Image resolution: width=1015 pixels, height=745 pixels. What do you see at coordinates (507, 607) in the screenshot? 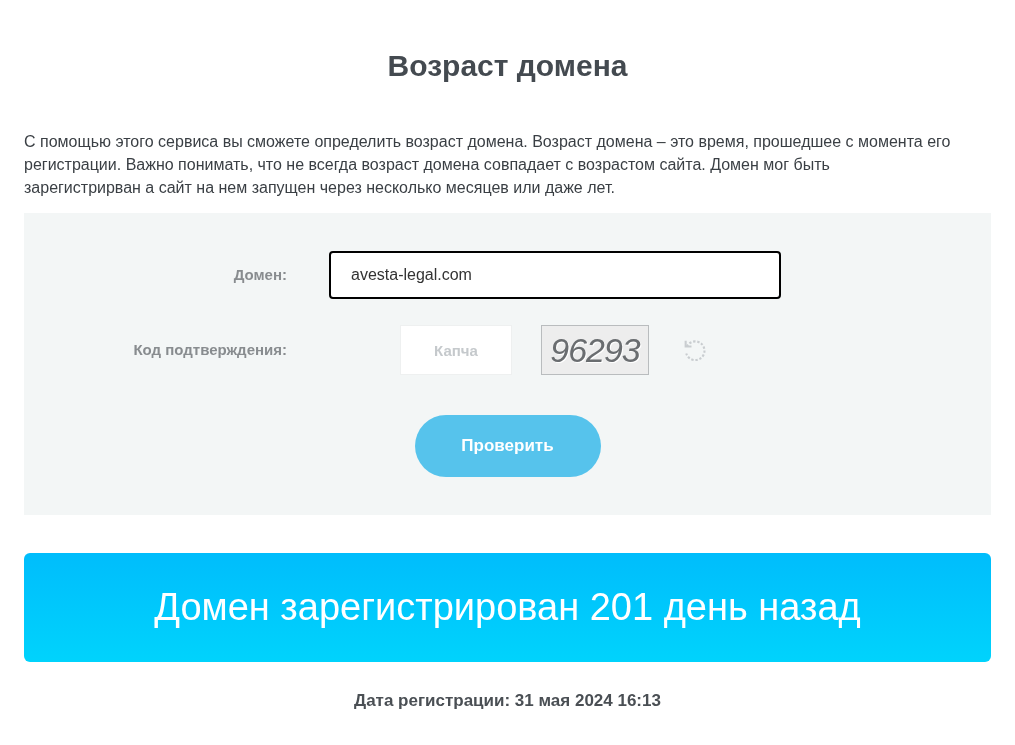
I see `result-headline: Домен зарегистрирован 201 день назад` at bounding box center [507, 607].